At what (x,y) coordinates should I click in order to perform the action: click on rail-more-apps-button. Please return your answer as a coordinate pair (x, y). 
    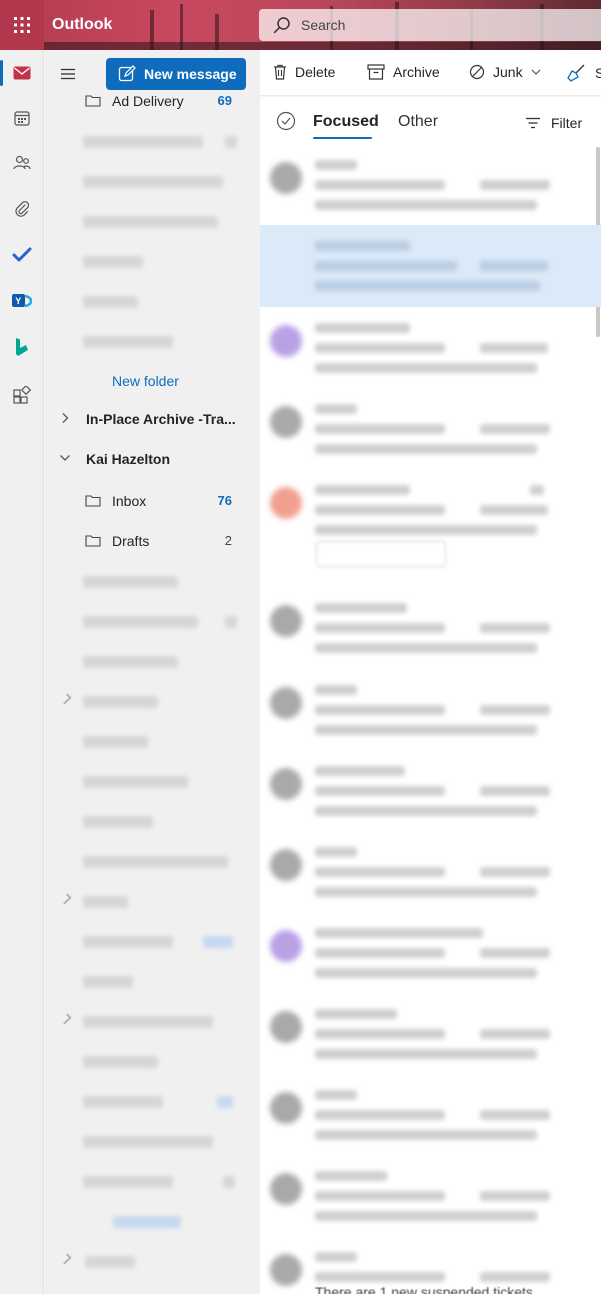
    Looking at the image, I should click on (22, 395).